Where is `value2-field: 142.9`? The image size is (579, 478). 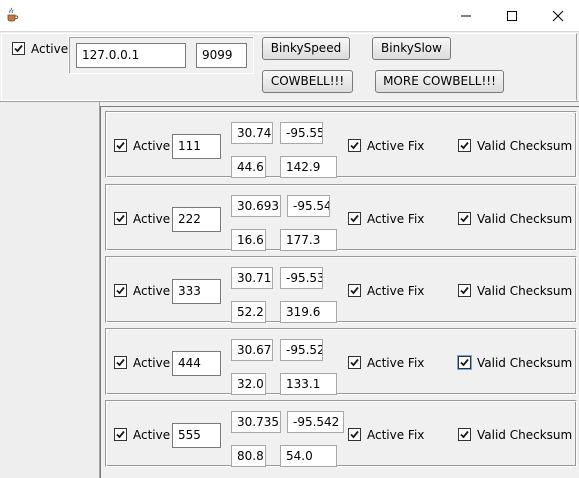
value2-field: 142.9 is located at coordinates (308, 167).